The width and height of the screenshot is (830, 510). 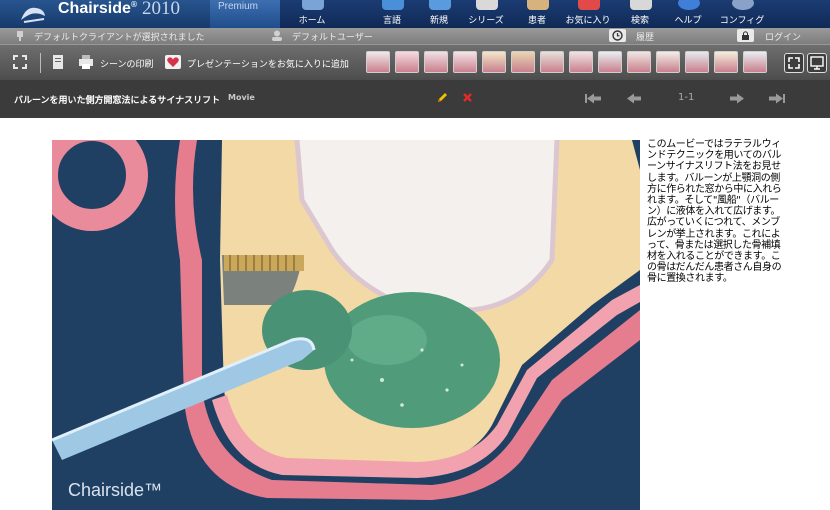 I want to click on favorites-icon, so click(x=589, y=5).